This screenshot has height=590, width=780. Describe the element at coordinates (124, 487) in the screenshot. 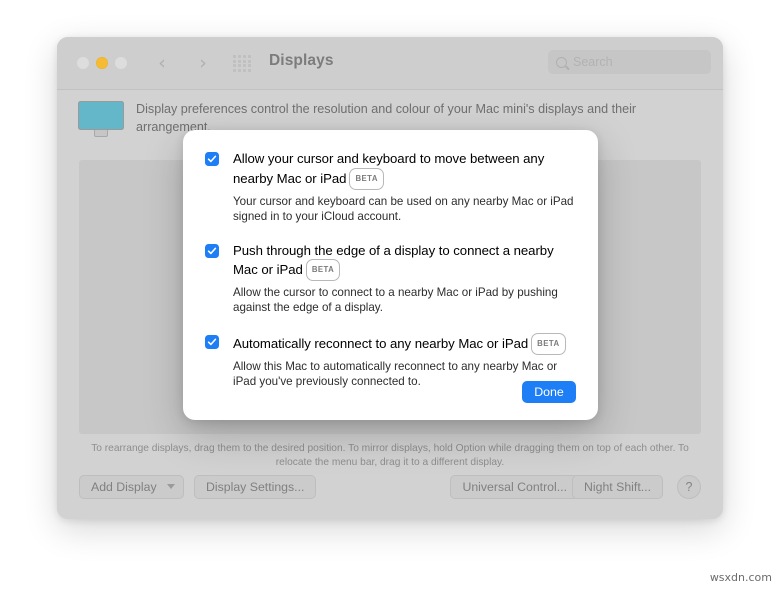

I see `add-display-label: Add Display` at that location.